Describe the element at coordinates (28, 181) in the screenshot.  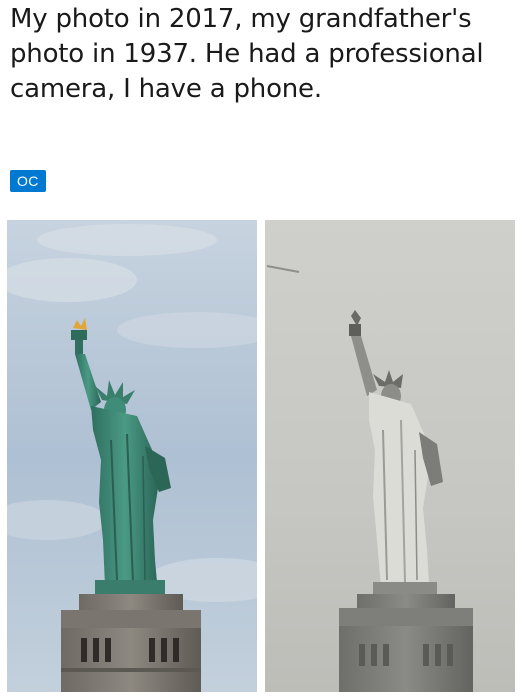
I see `oc-flair-badge: OC` at that location.